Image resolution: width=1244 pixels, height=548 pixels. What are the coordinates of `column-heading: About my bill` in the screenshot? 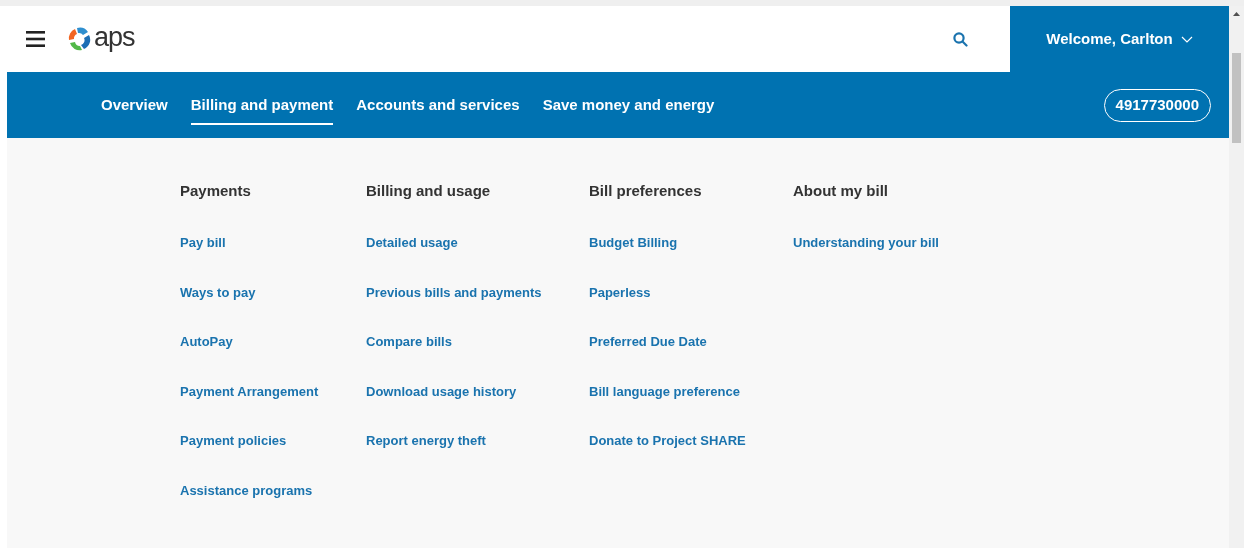 It's located at (841, 191).